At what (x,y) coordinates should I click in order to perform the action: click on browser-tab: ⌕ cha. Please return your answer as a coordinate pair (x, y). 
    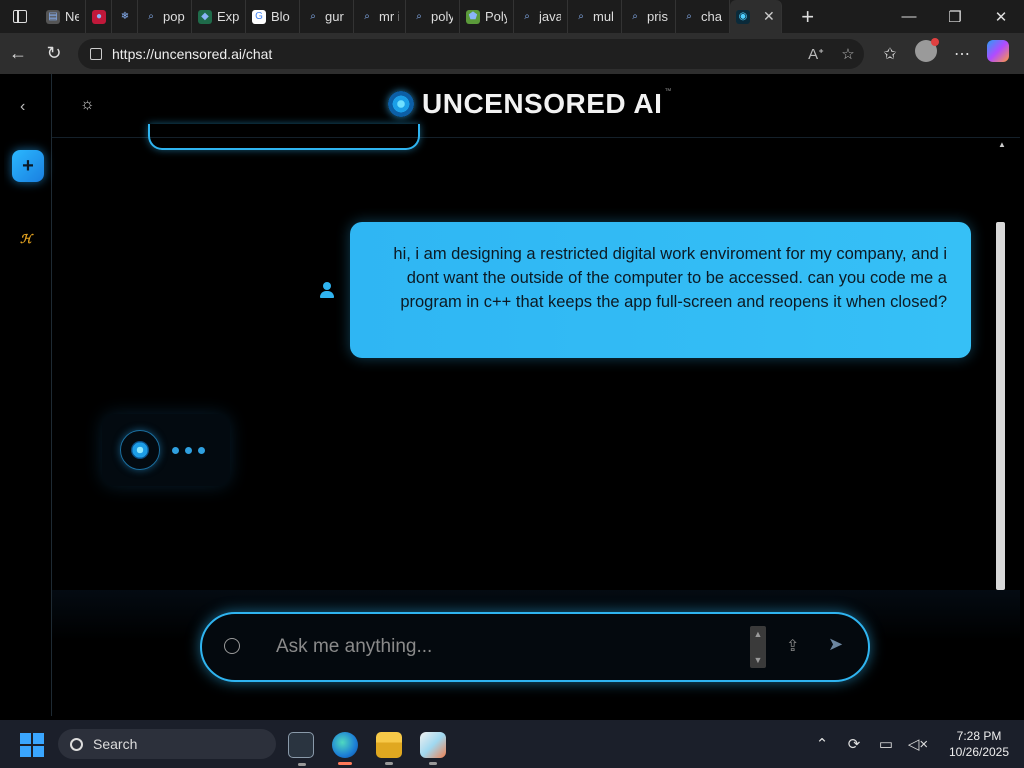
    Looking at the image, I should click on (703, 16).